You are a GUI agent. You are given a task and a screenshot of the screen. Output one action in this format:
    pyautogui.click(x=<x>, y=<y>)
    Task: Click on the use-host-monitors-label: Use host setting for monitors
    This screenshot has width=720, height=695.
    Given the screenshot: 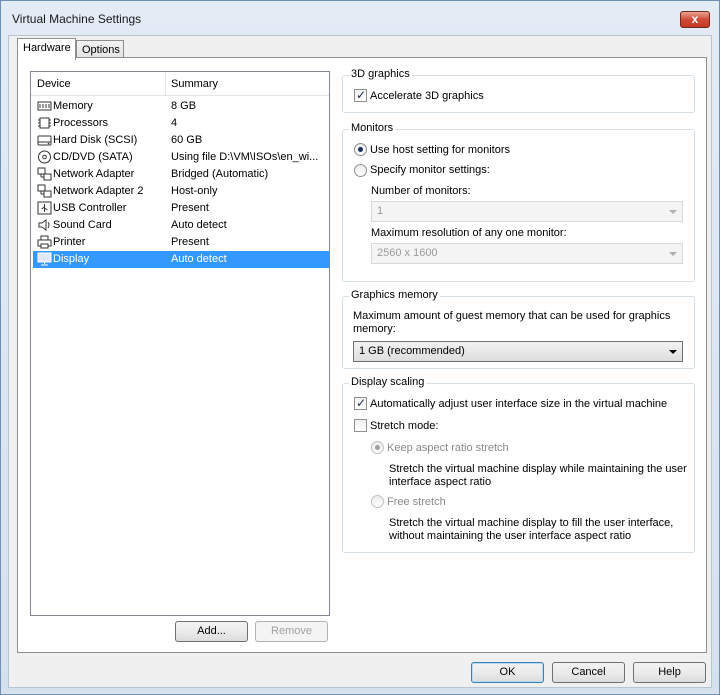 What is the action you would take?
    pyautogui.click(x=440, y=150)
    